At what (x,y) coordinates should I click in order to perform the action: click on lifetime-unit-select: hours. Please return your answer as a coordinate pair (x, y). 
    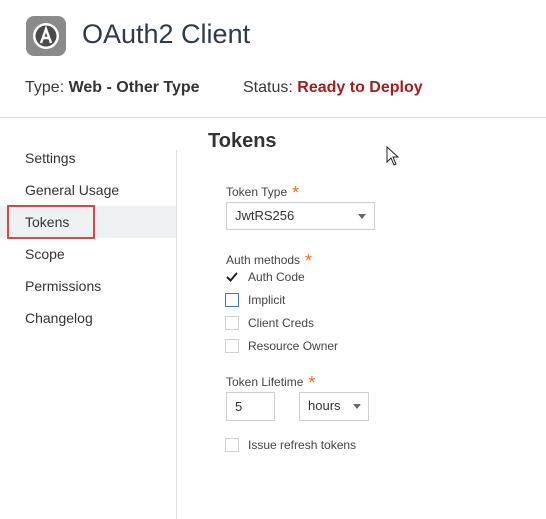
    Looking at the image, I should click on (334, 406).